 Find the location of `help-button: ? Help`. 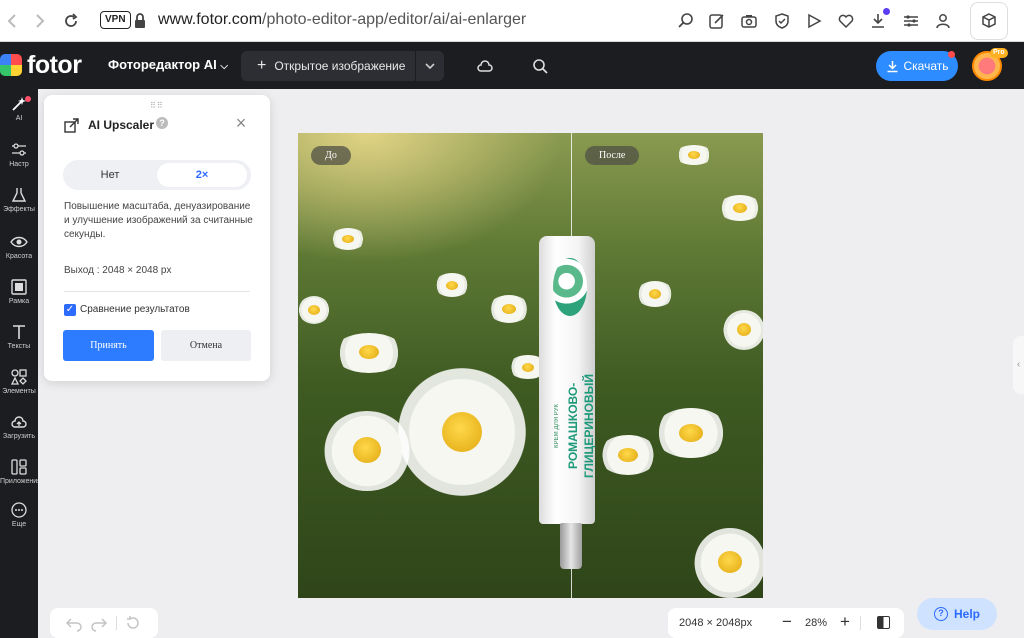

help-button: ? Help is located at coordinates (957, 614).